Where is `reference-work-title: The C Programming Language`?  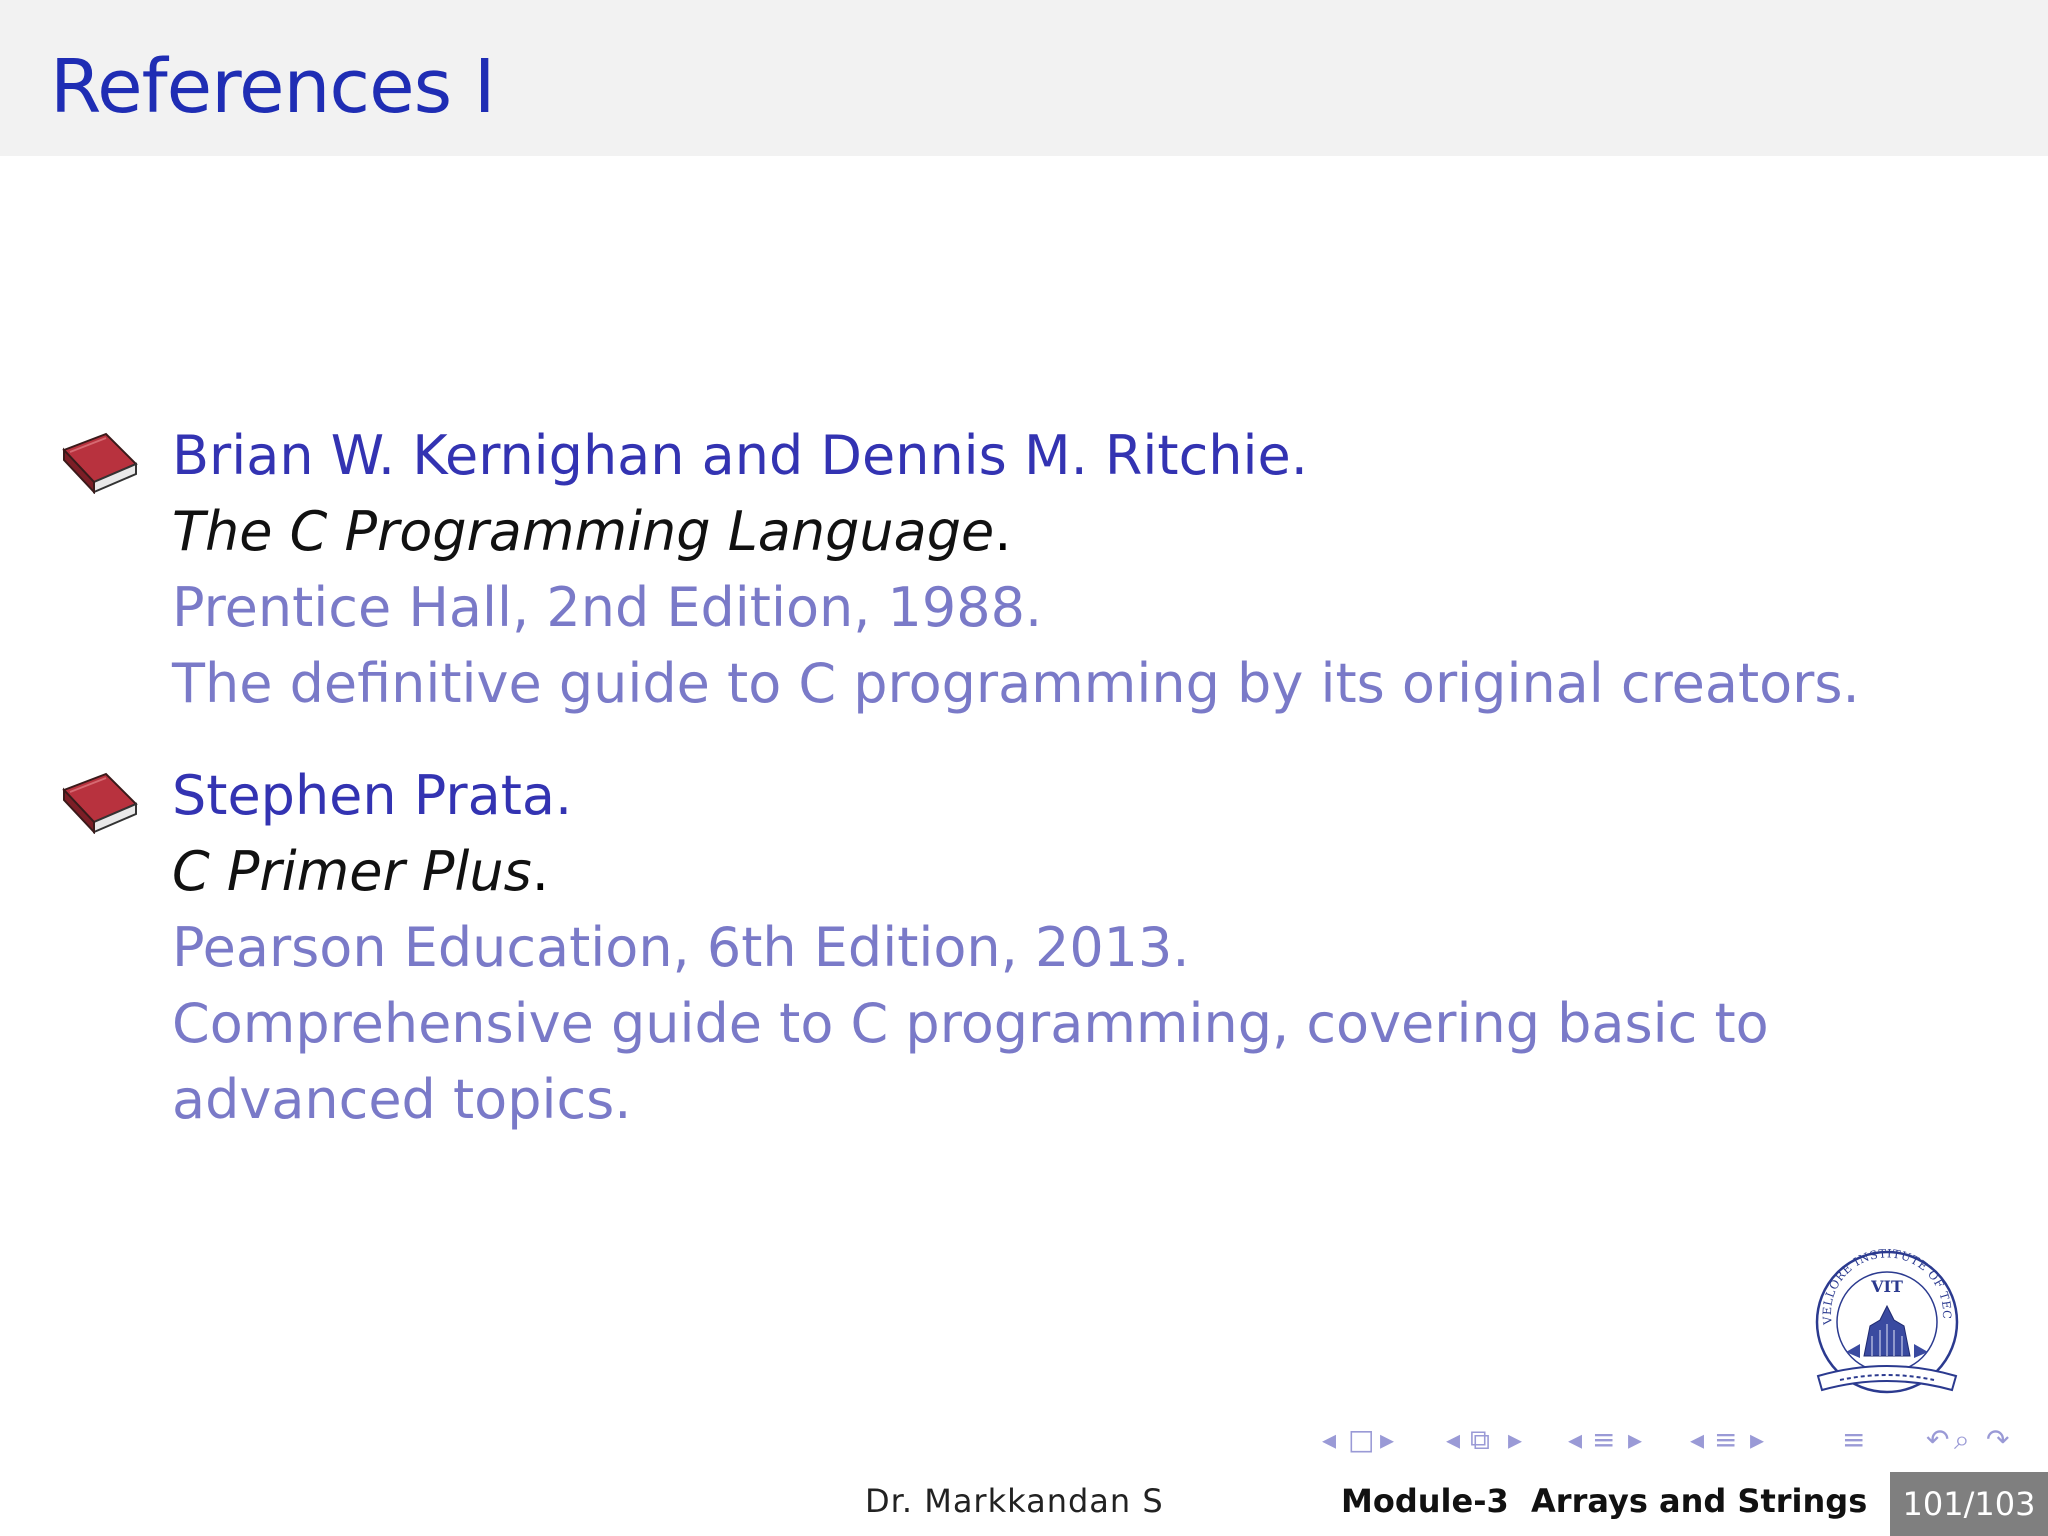 reference-work-title: The C Programming Language is located at coordinates (583, 531).